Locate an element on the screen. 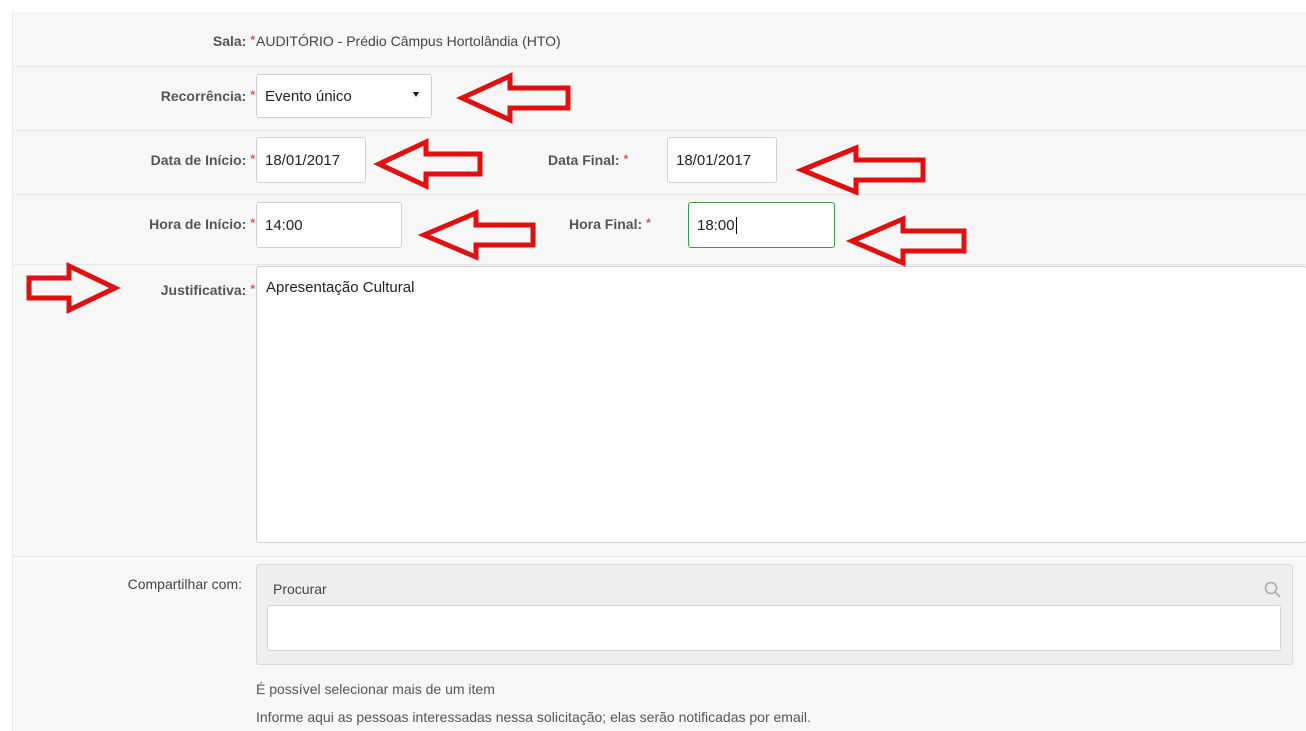 This screenshot has height=731, width=1306. compartilhar-label: Compartilhar com: is located at coordinates (184, 584).